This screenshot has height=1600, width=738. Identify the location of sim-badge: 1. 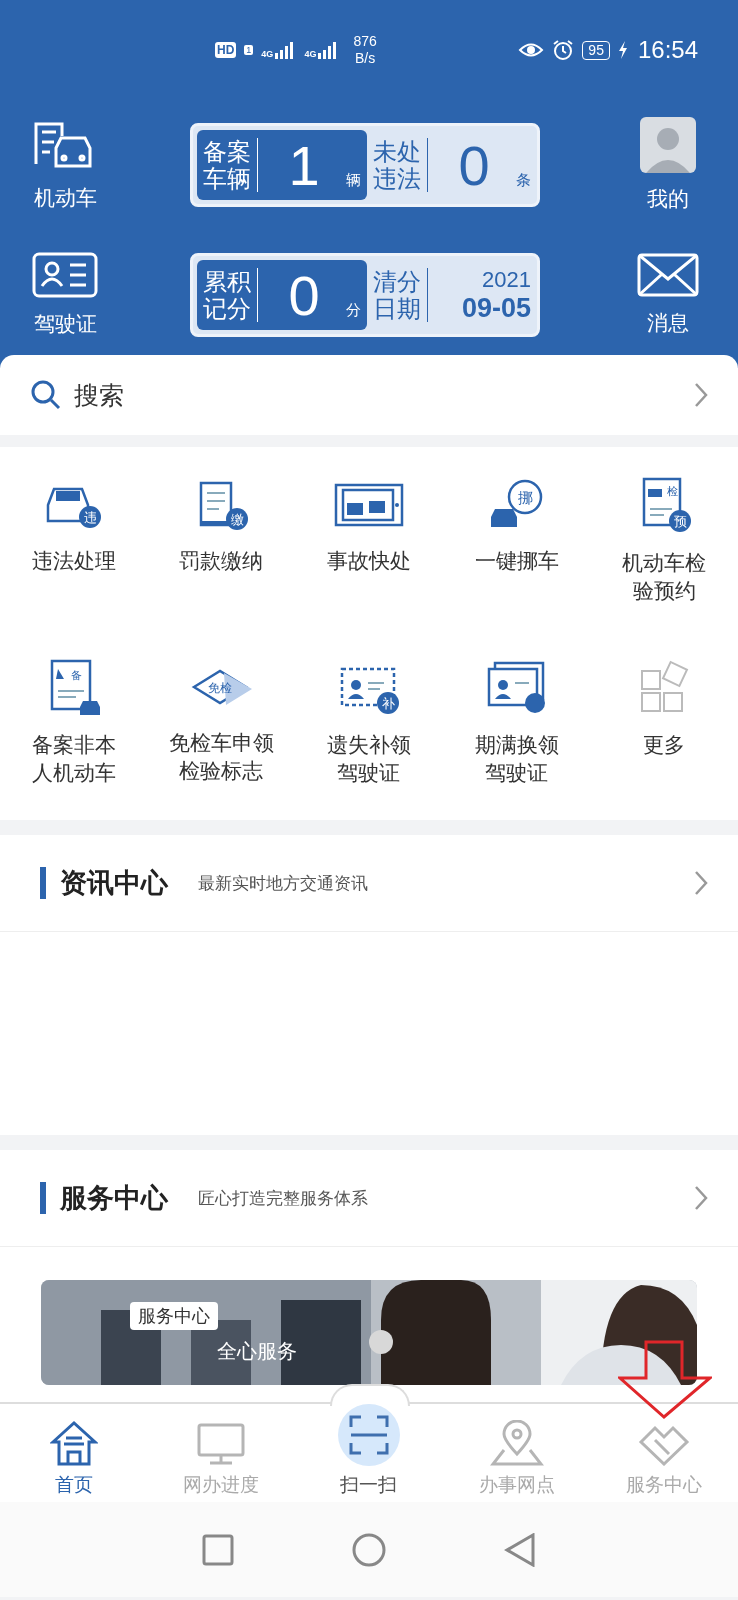
(249, 50).